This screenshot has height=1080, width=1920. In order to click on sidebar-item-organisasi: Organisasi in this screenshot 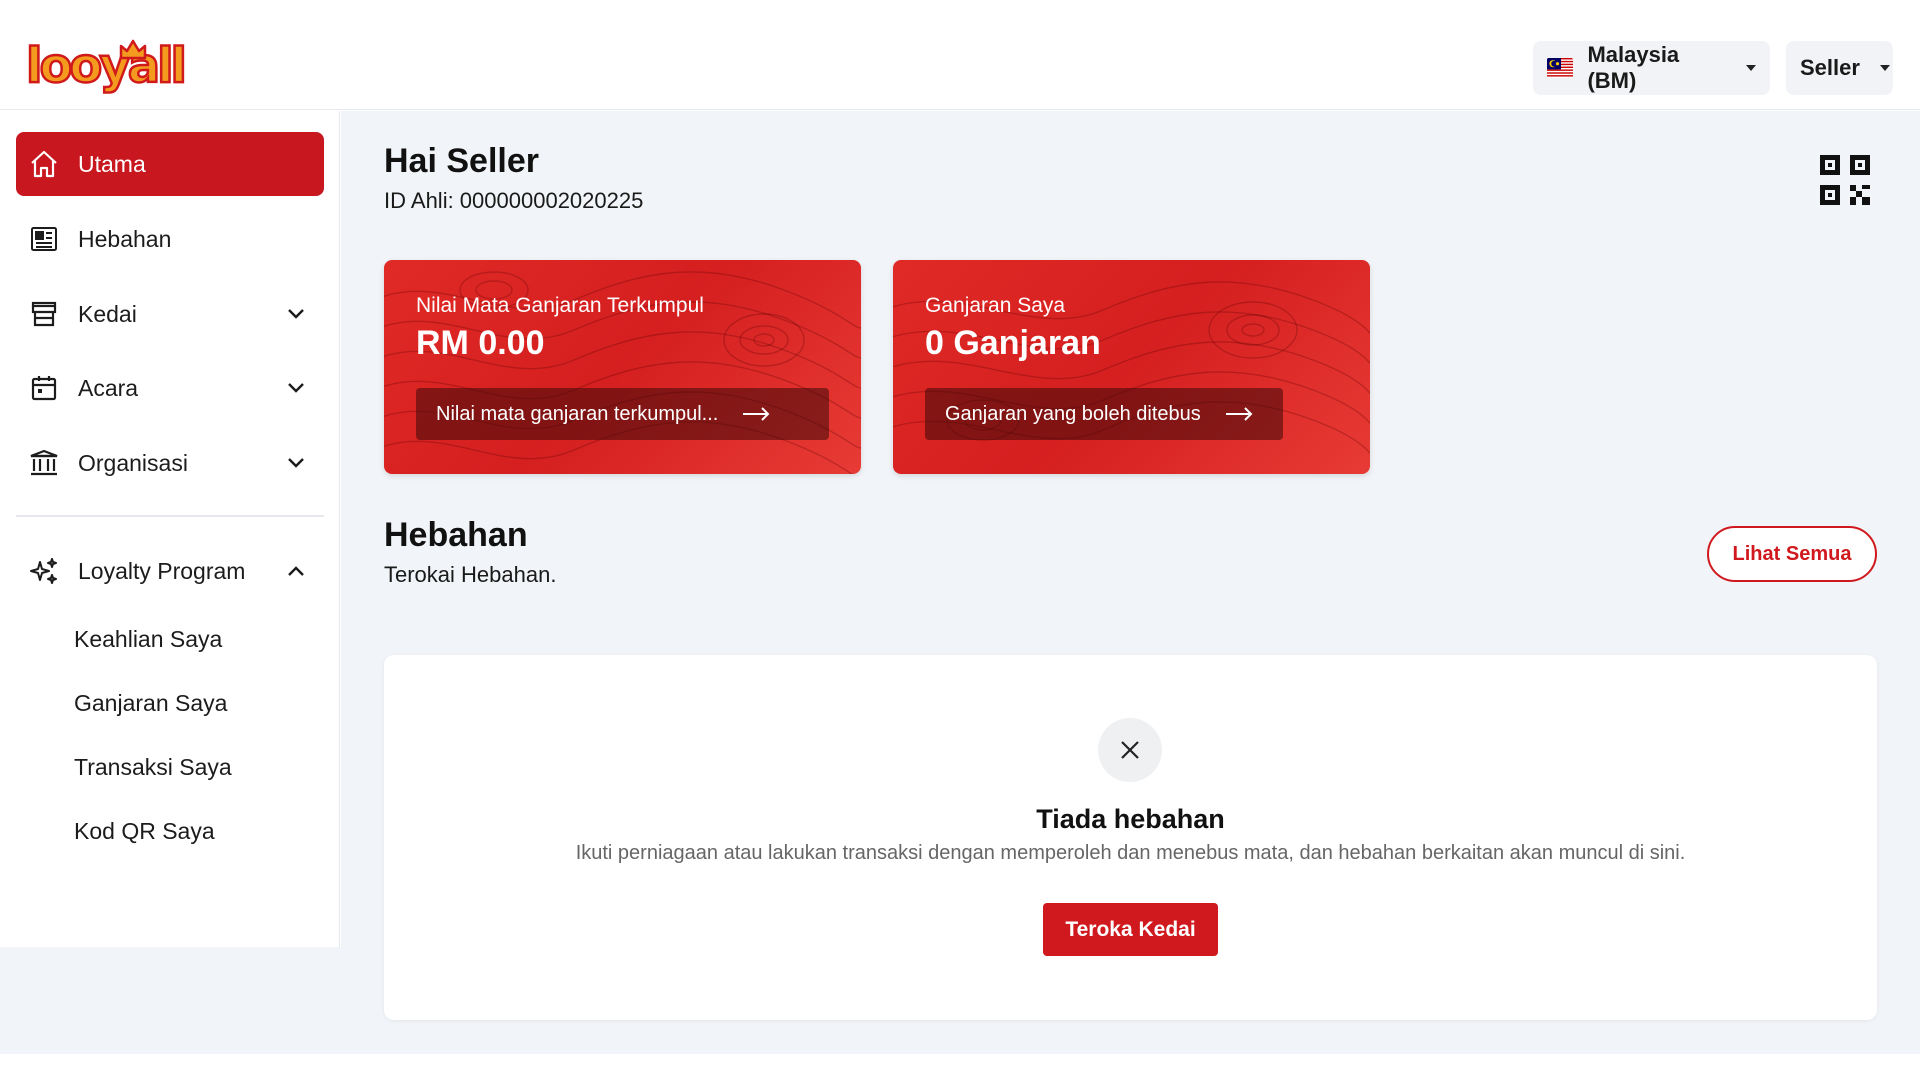, I will do `click(170, 463)`.